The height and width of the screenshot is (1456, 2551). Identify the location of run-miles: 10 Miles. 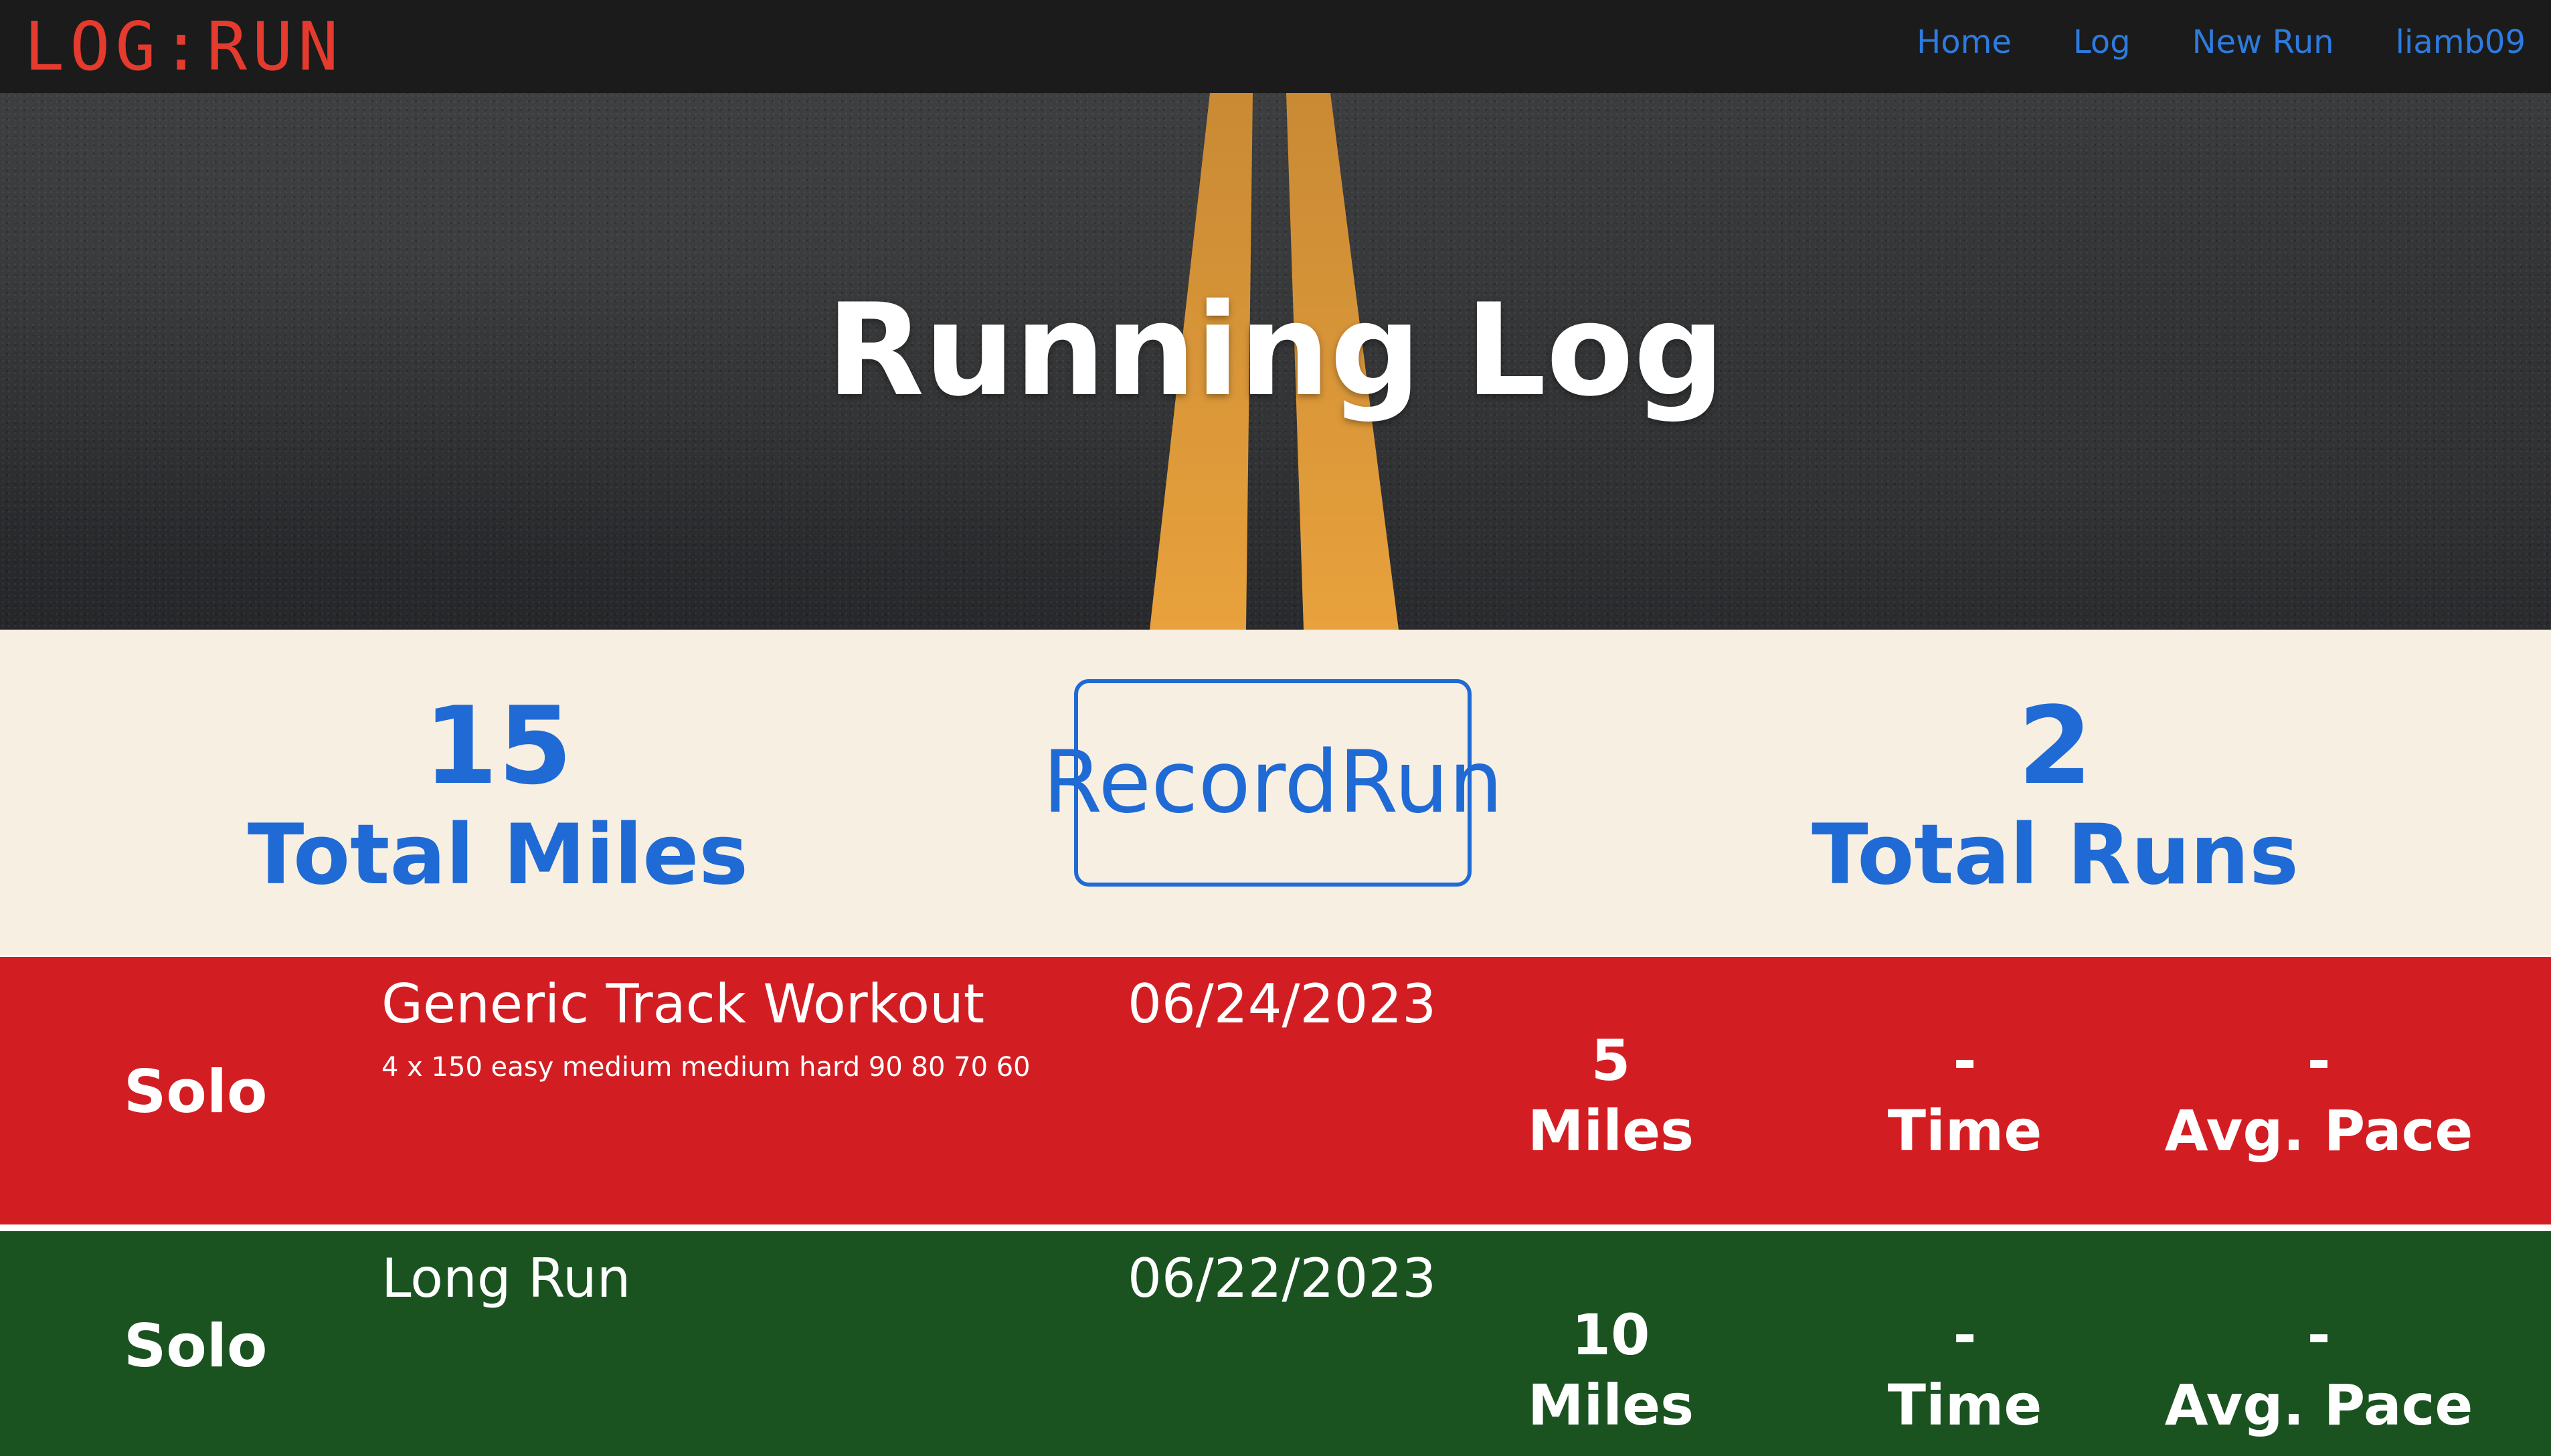
(1610, 1370).